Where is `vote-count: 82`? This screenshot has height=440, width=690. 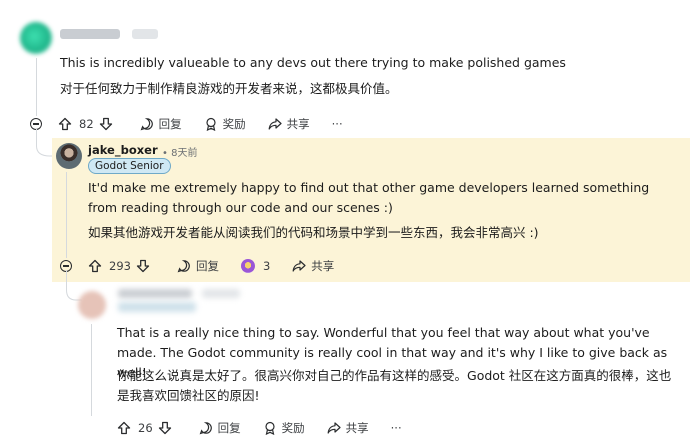 vote-count: 82 is located at coordinates (86, 124).